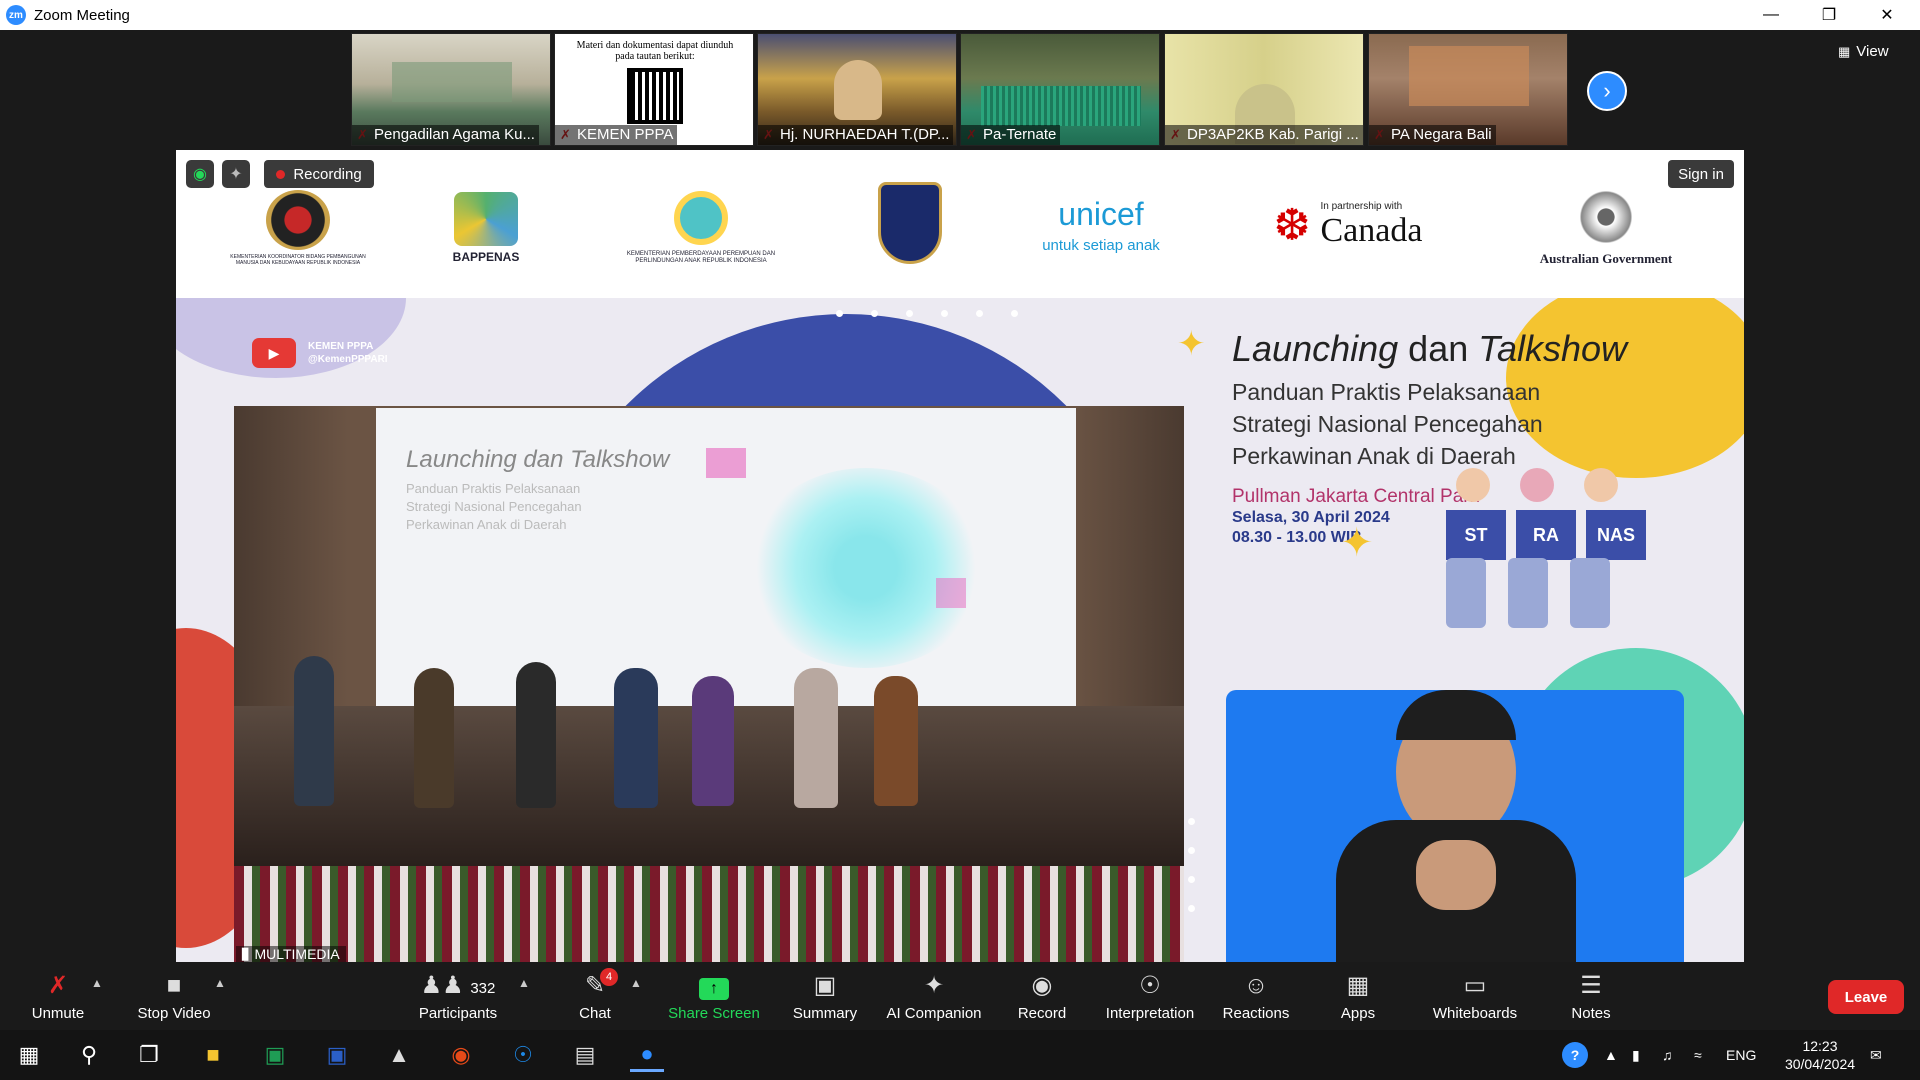 Image resolution: width=1920 pixels, height=1080 pixels. I want to click on window-title-bar: zm Zoom Meeting — ❐ ✕, so click(960, 15).